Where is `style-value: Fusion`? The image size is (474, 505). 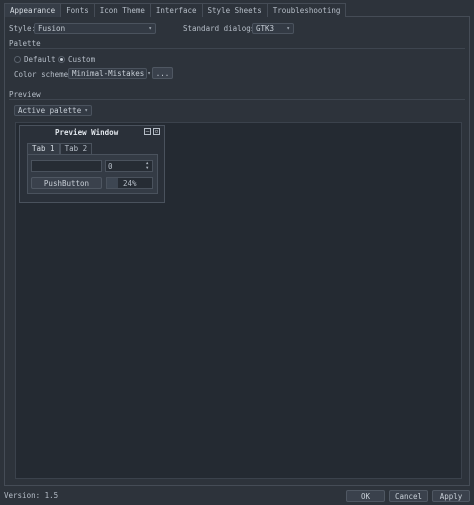
style-value: Fusion is located at coordinates (52, 28).